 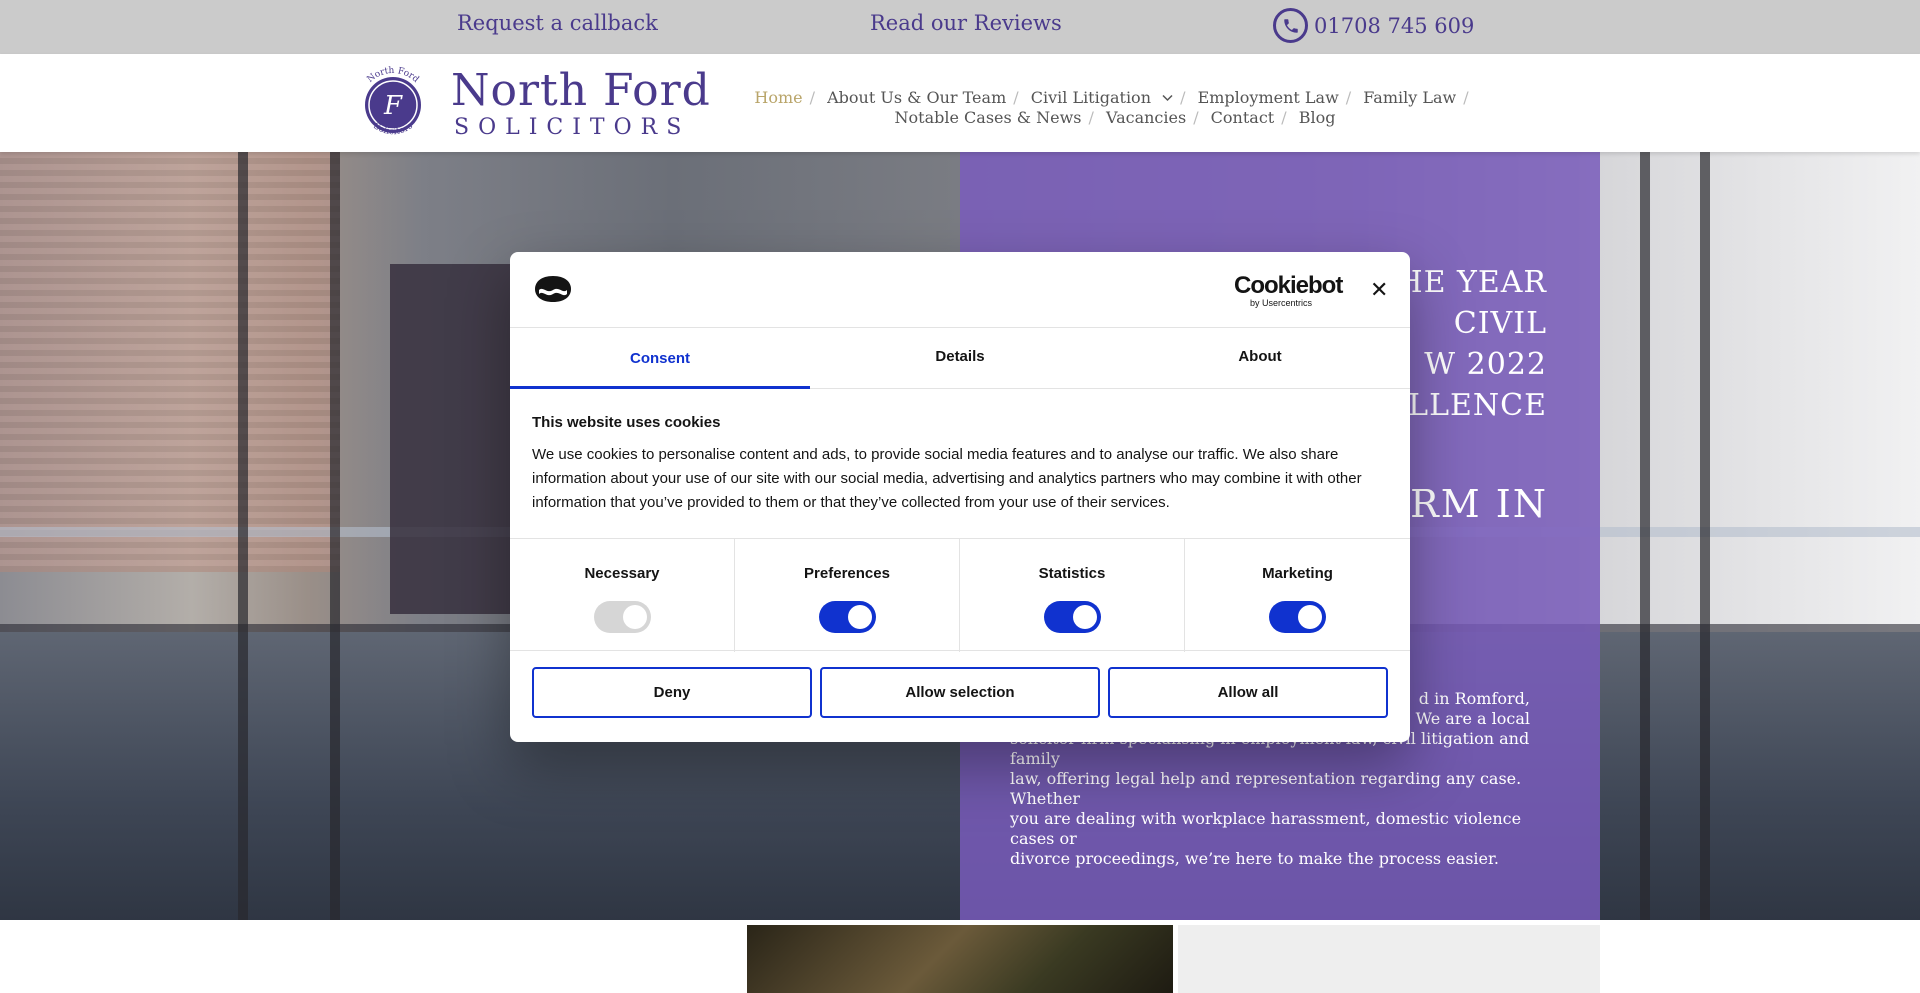 I want to click on tab-consent: Consent, so click(x=660, y=359).